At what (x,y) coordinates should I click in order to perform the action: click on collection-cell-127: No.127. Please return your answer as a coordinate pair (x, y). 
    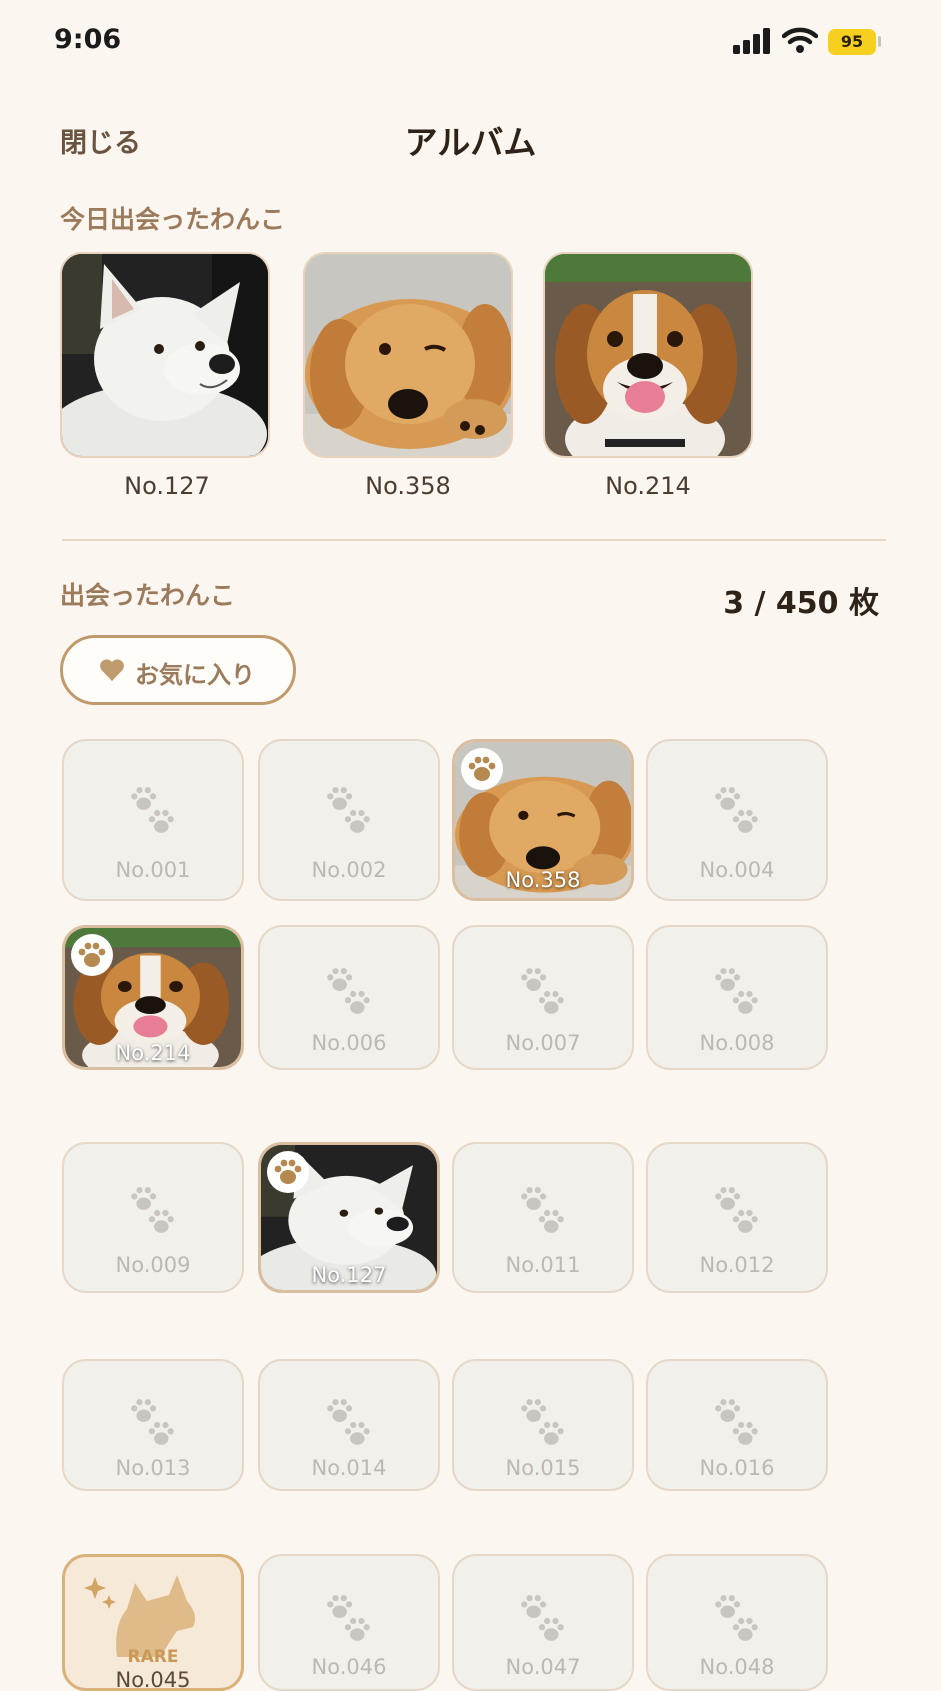
    Looking at the image, I should click on (349, 1217).